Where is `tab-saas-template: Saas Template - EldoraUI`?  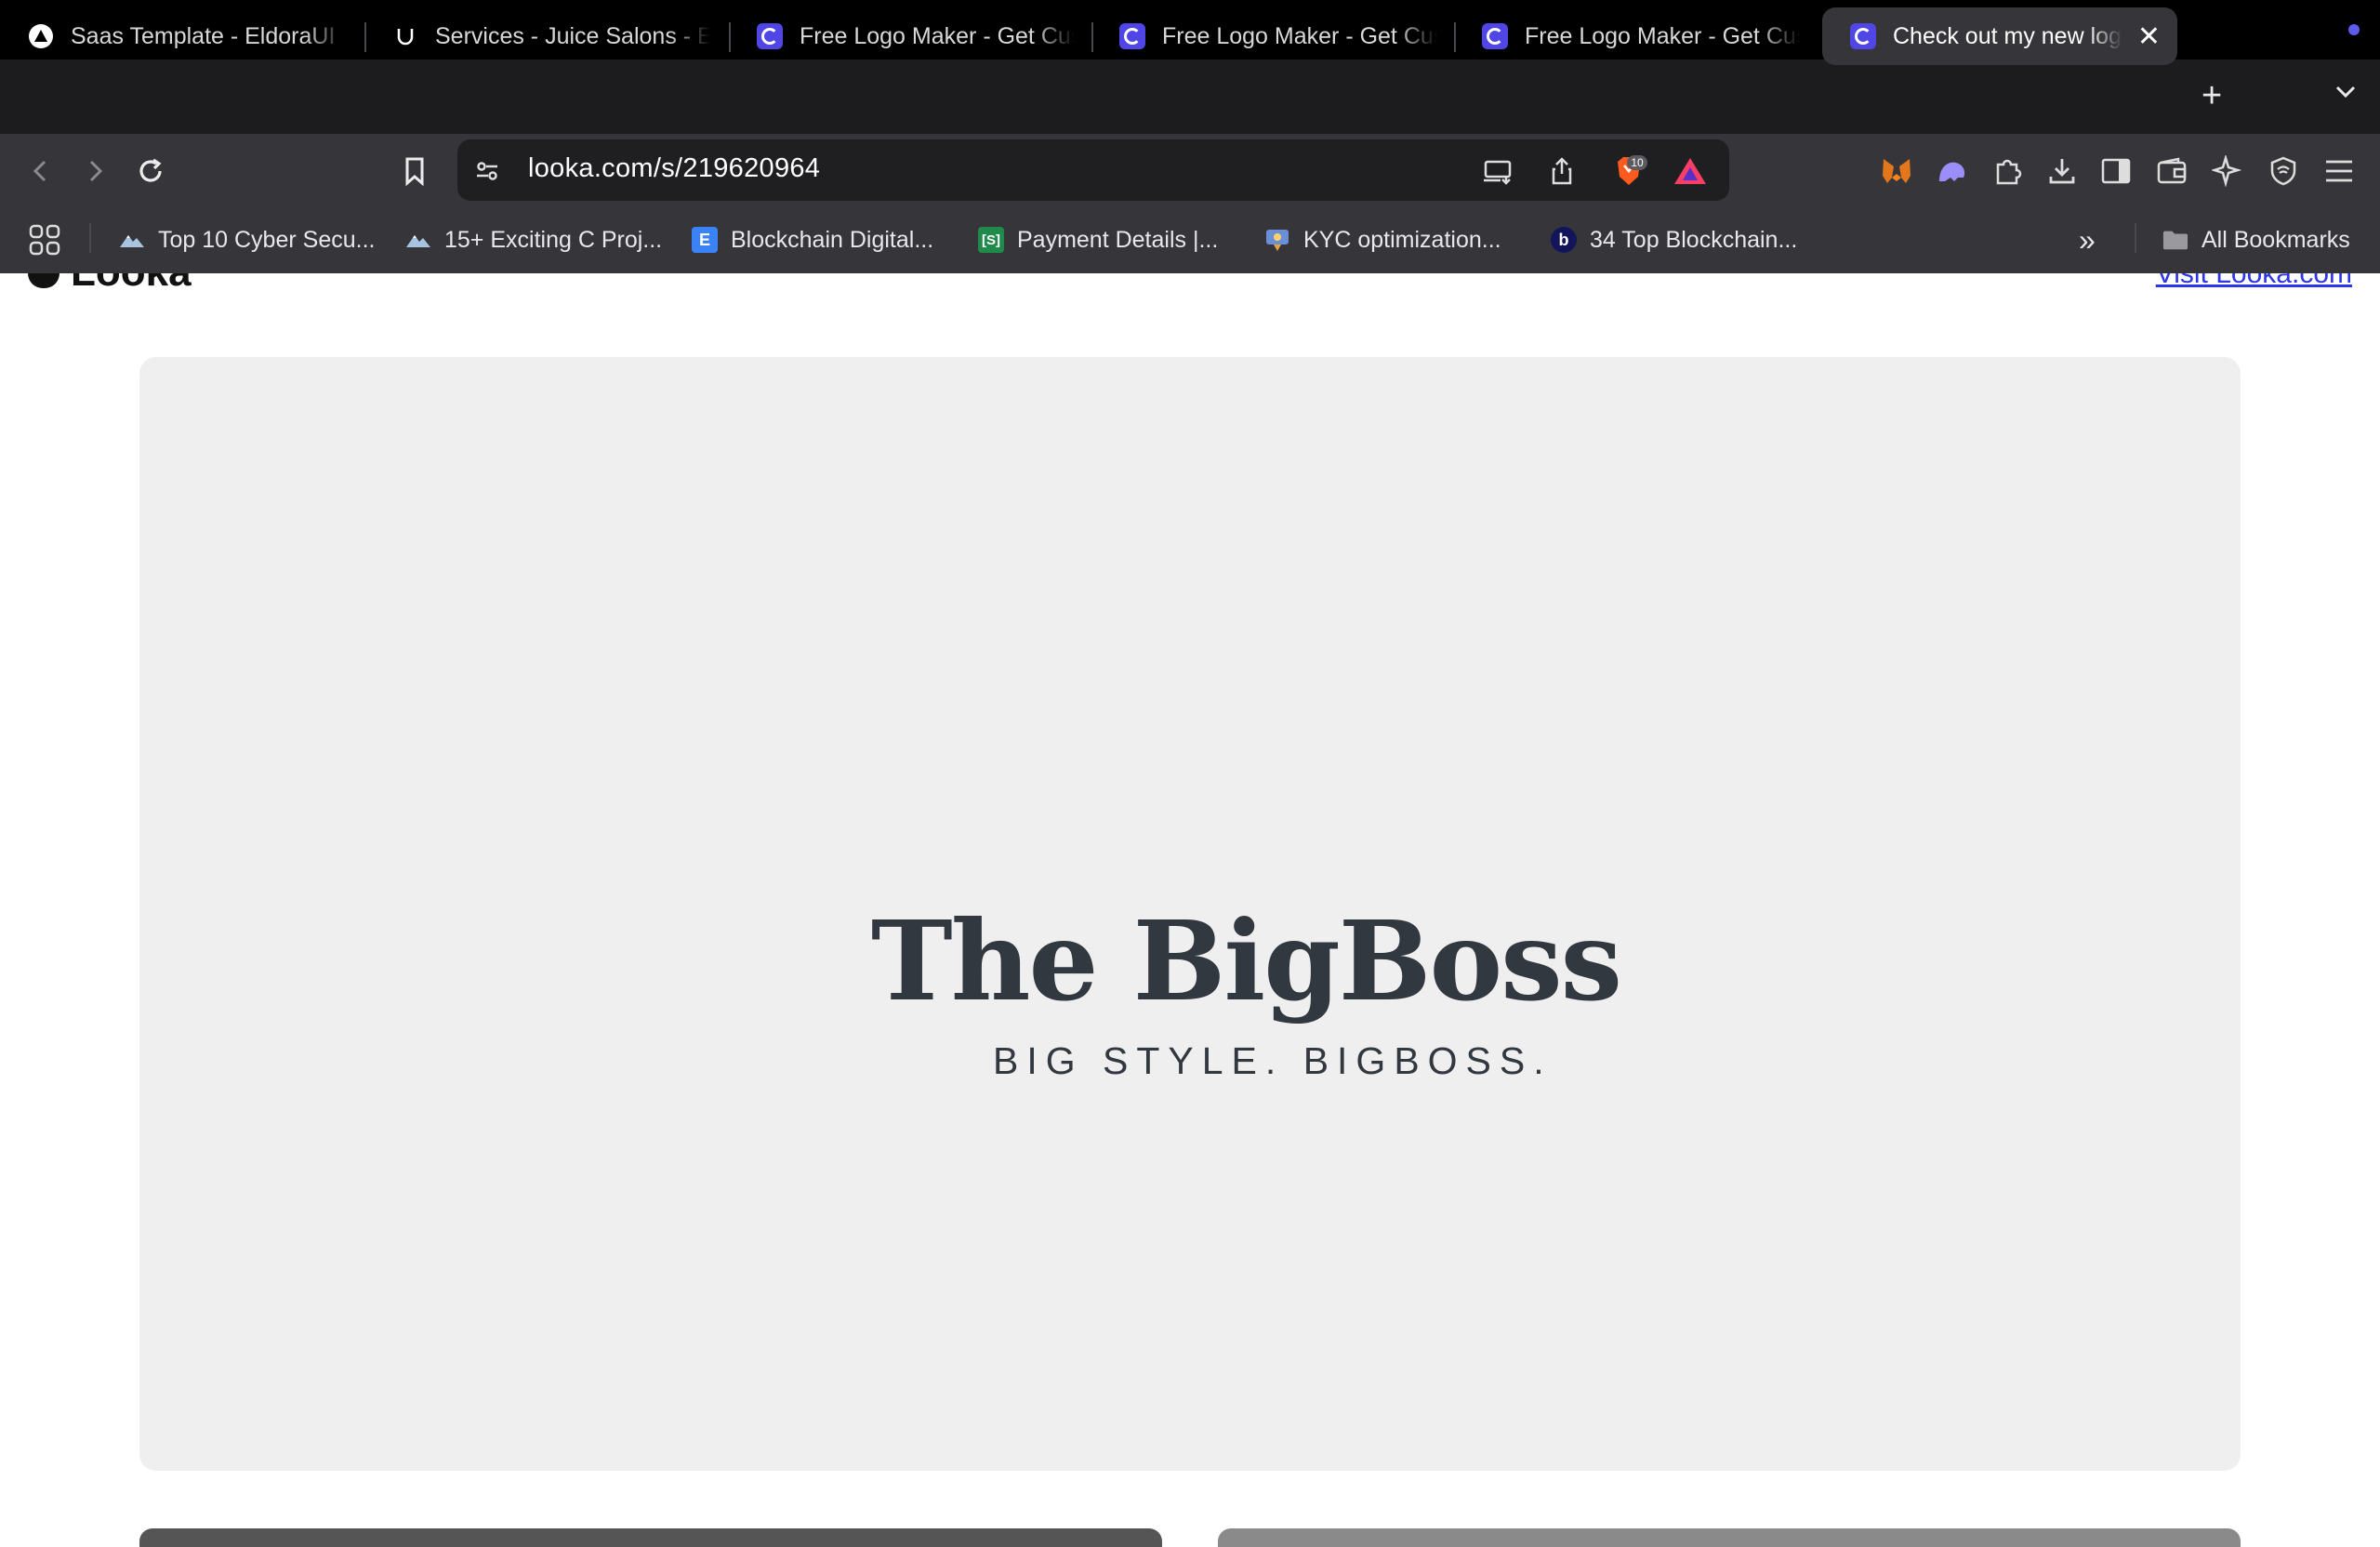 tab-saas-template: Saas Template - EldoraUI is located at coordinates (181, 36).